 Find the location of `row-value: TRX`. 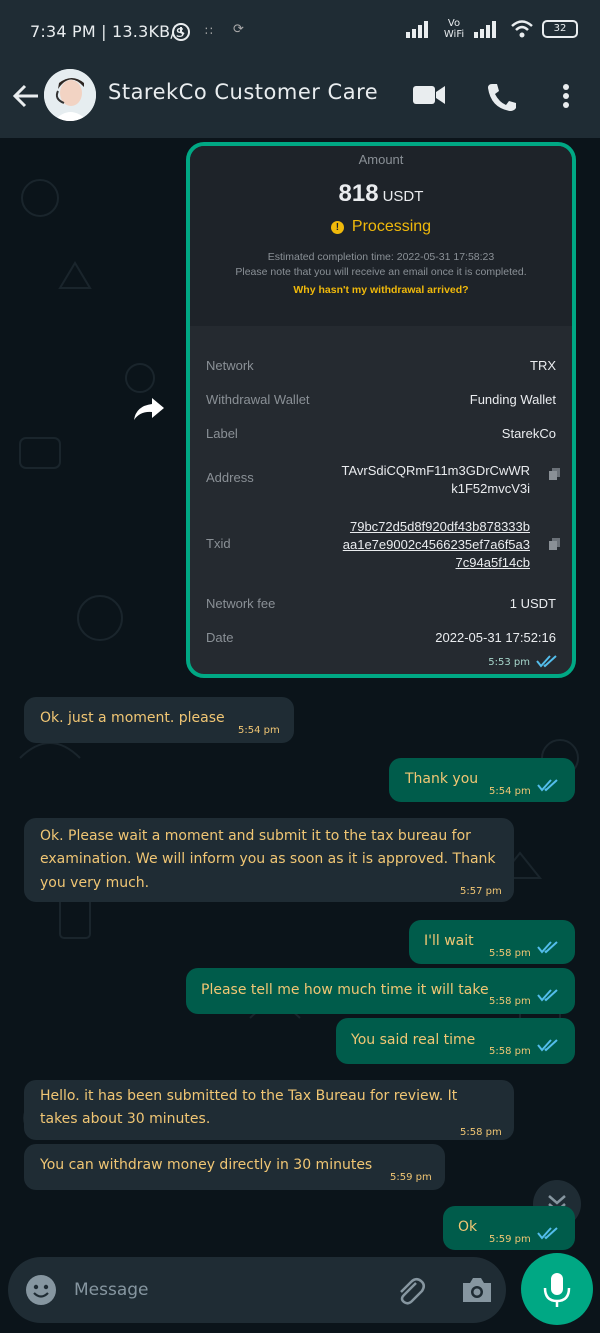

row-value: TRX is located at coordinates (543, 365).